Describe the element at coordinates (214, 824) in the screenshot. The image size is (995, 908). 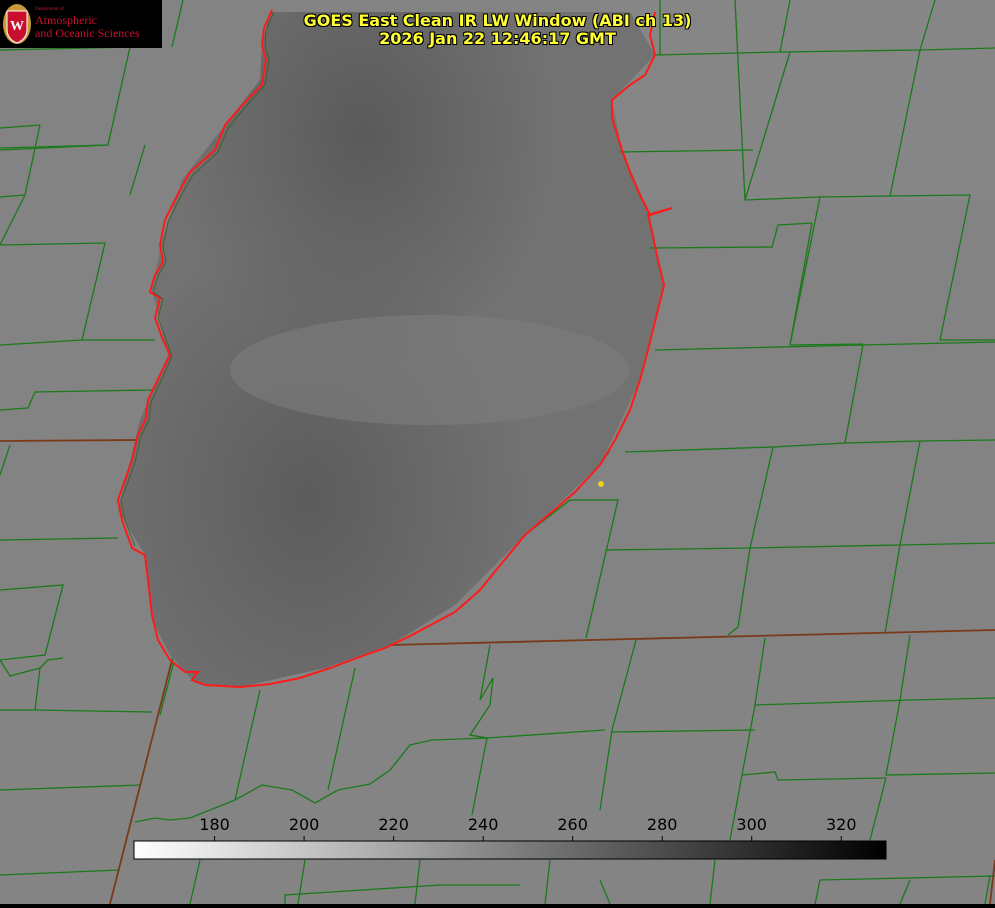
I see `colorbar-tick-label: 180` at that location.